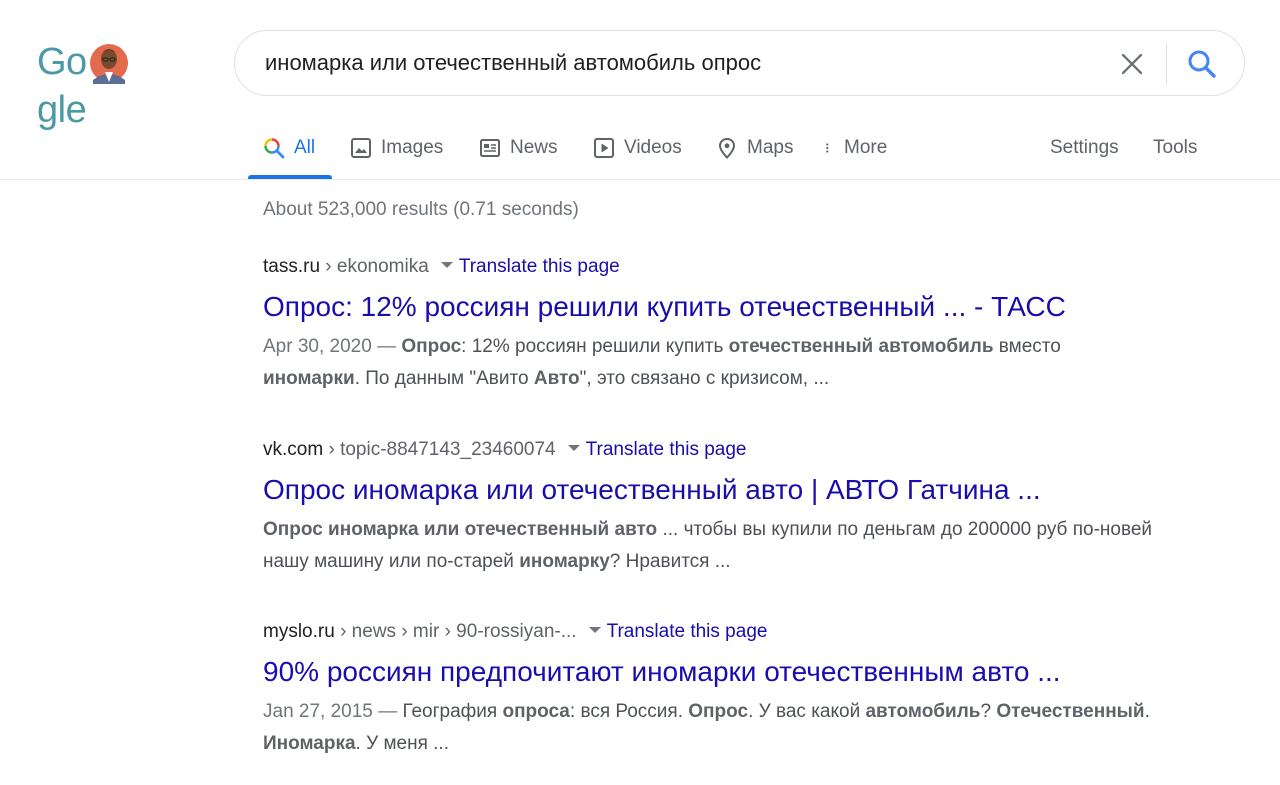  What do you see at coordinates (534, 147) in the screenshot?
I see `tab-label: News` at bounding box center [534, 147].